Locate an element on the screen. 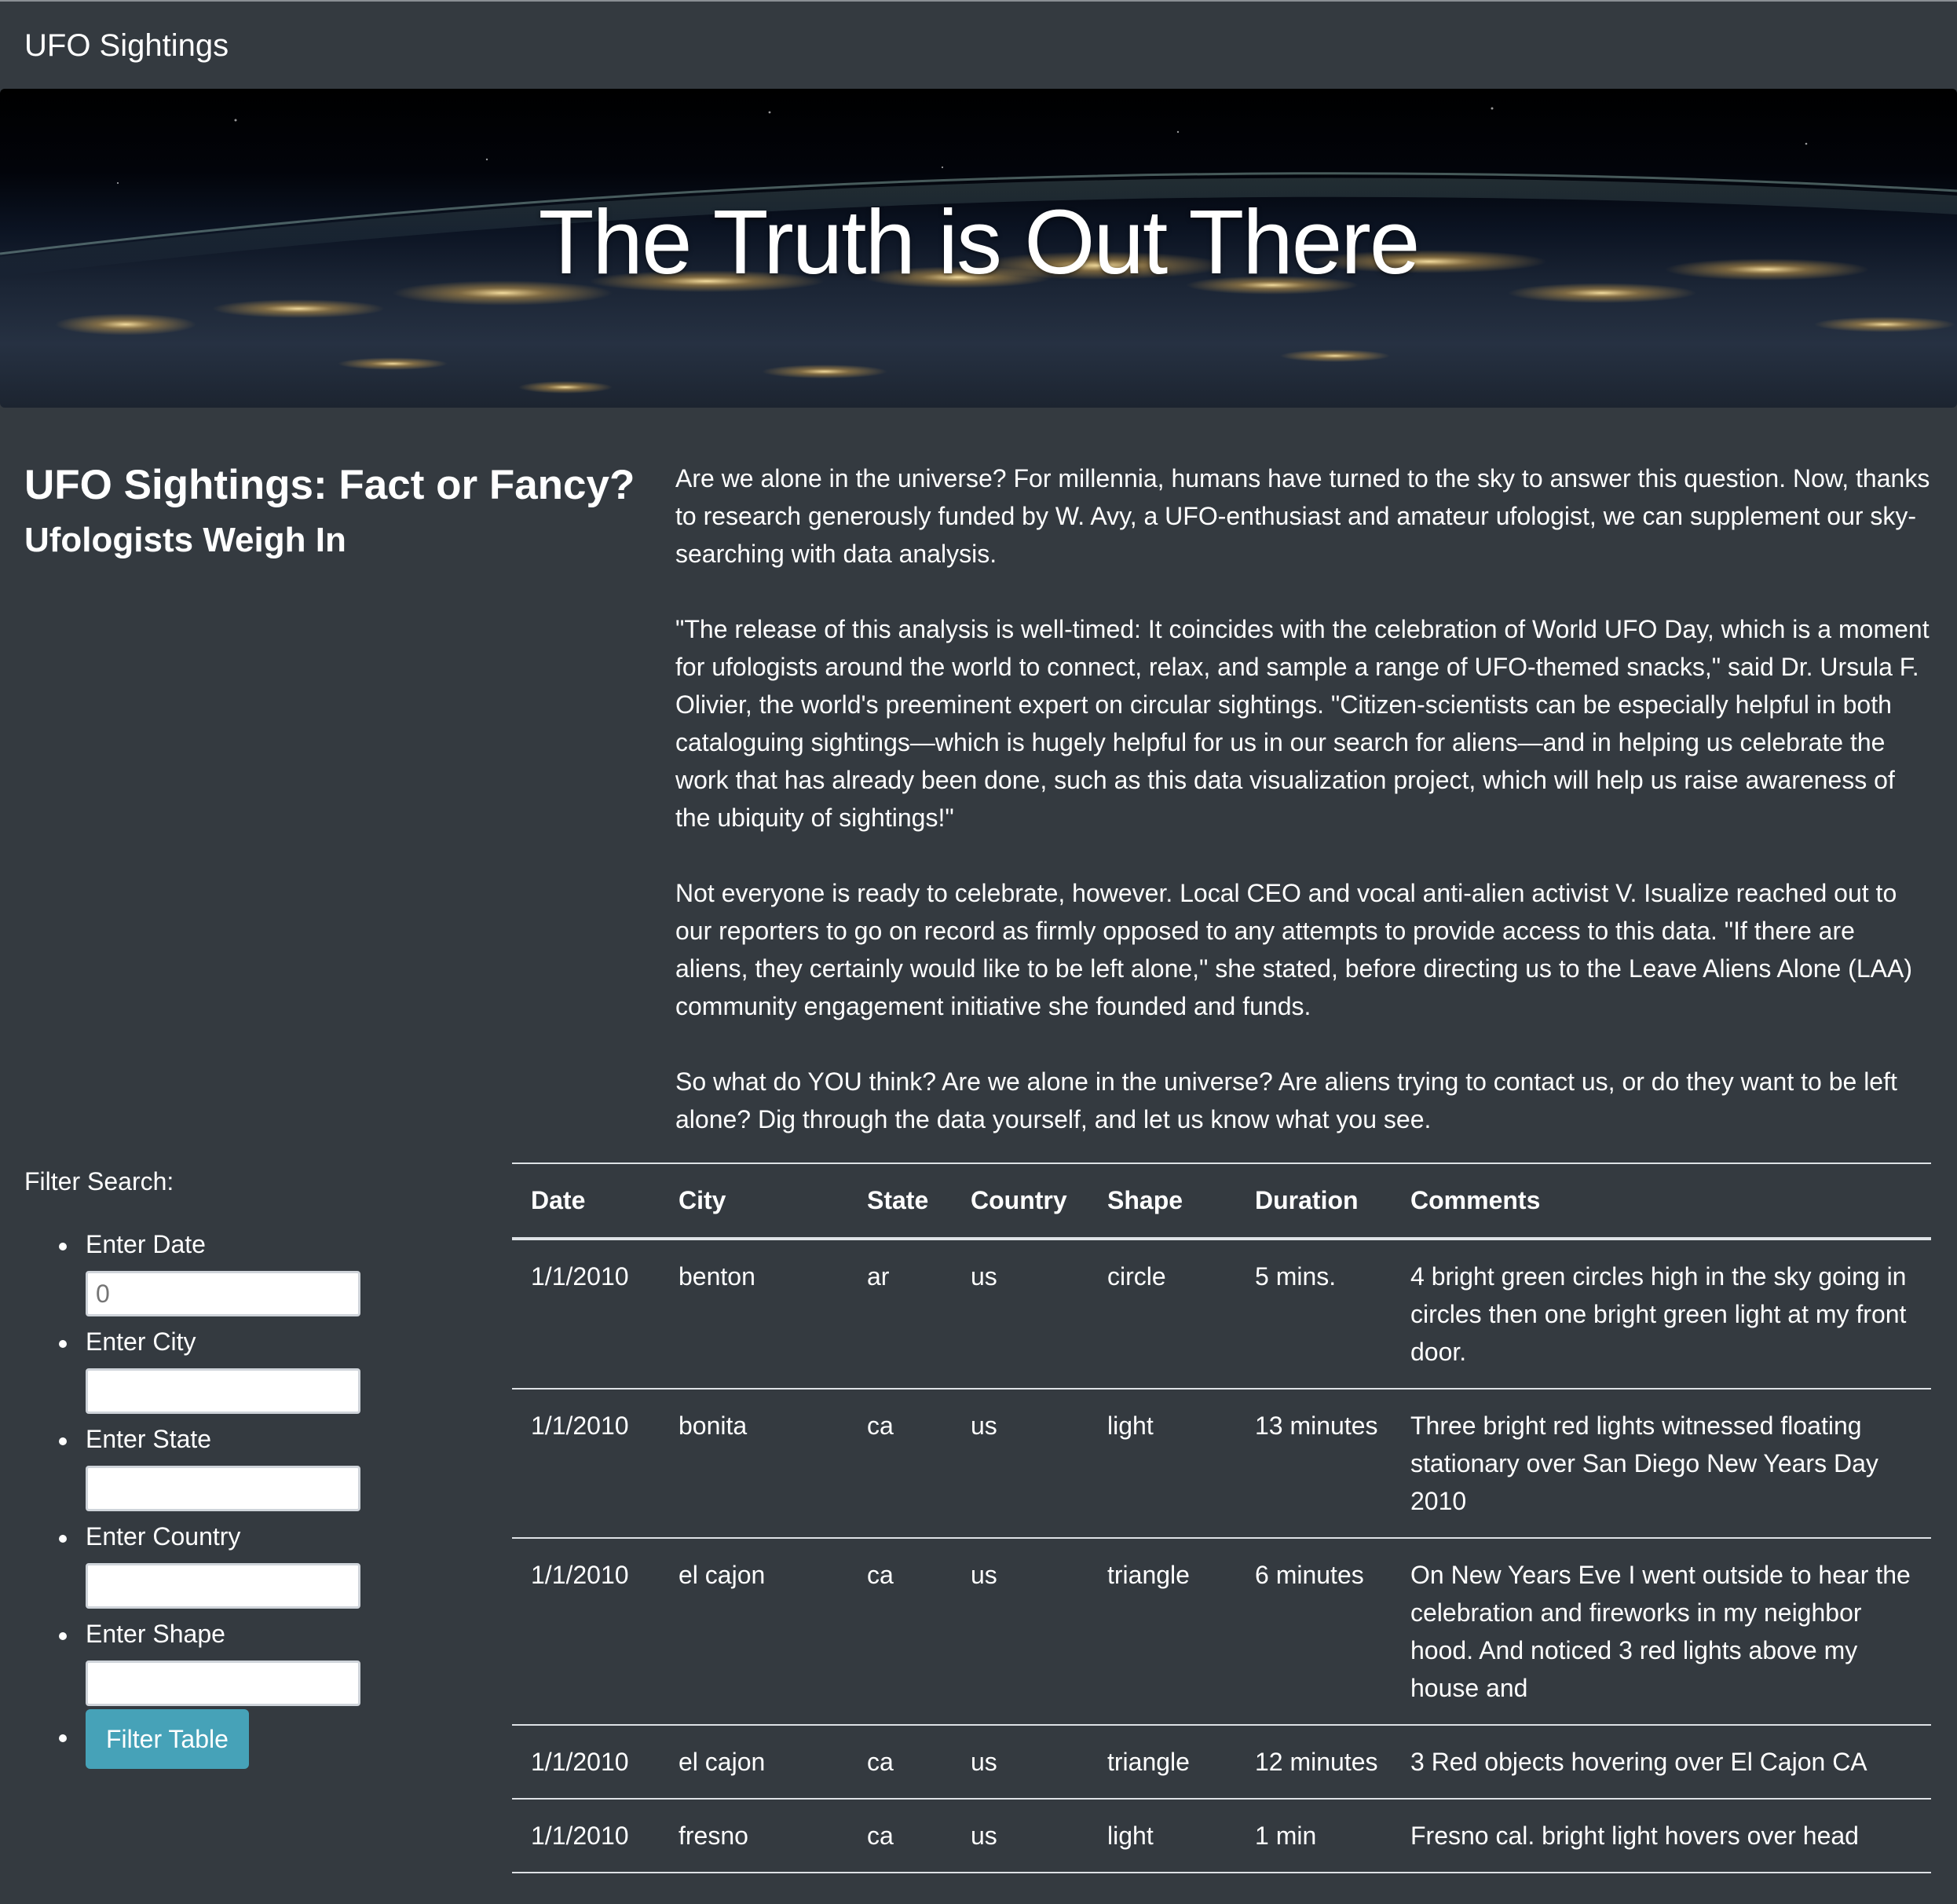  shape-cell: circle is located at coordinates (1136, 1276).